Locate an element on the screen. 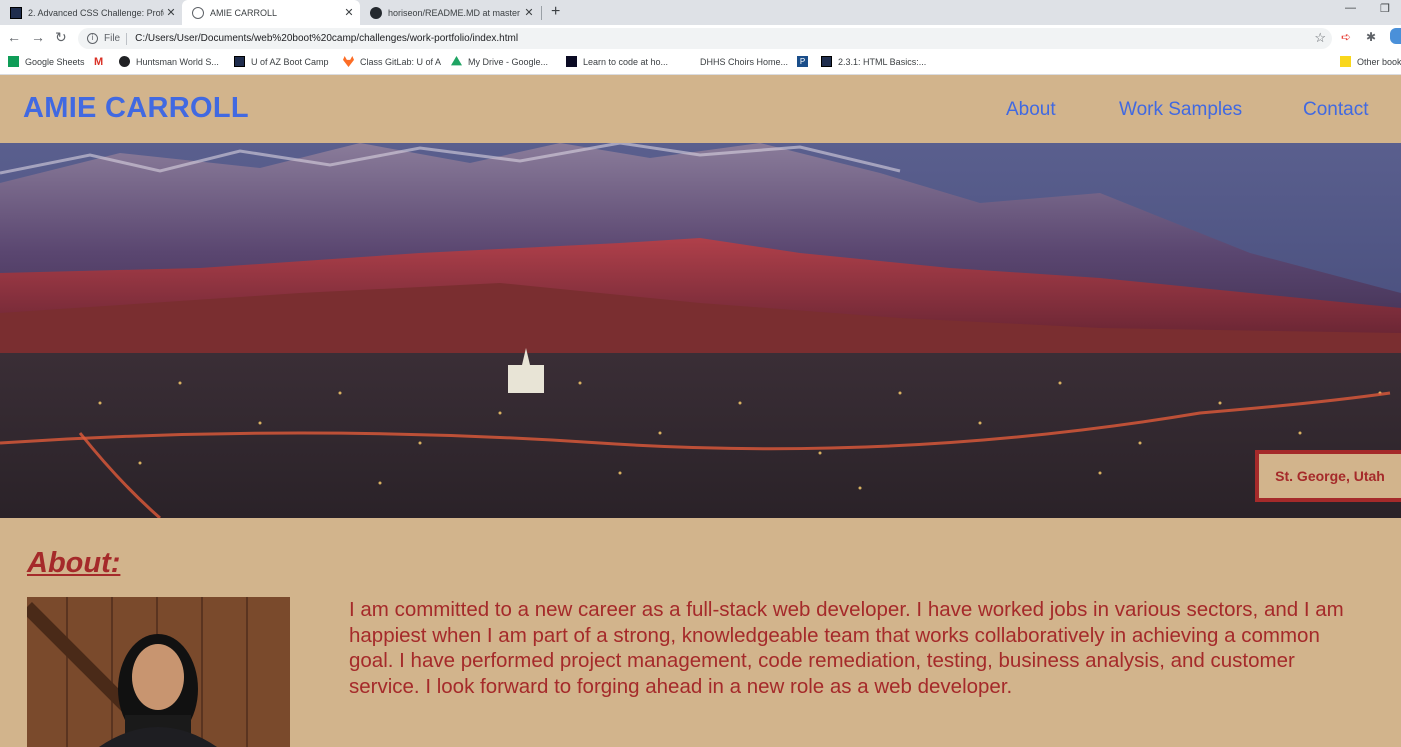 Image resolution: width=1401 pixels, height=747 pixels. omnibox-divider is located at coordinates (127, 38).